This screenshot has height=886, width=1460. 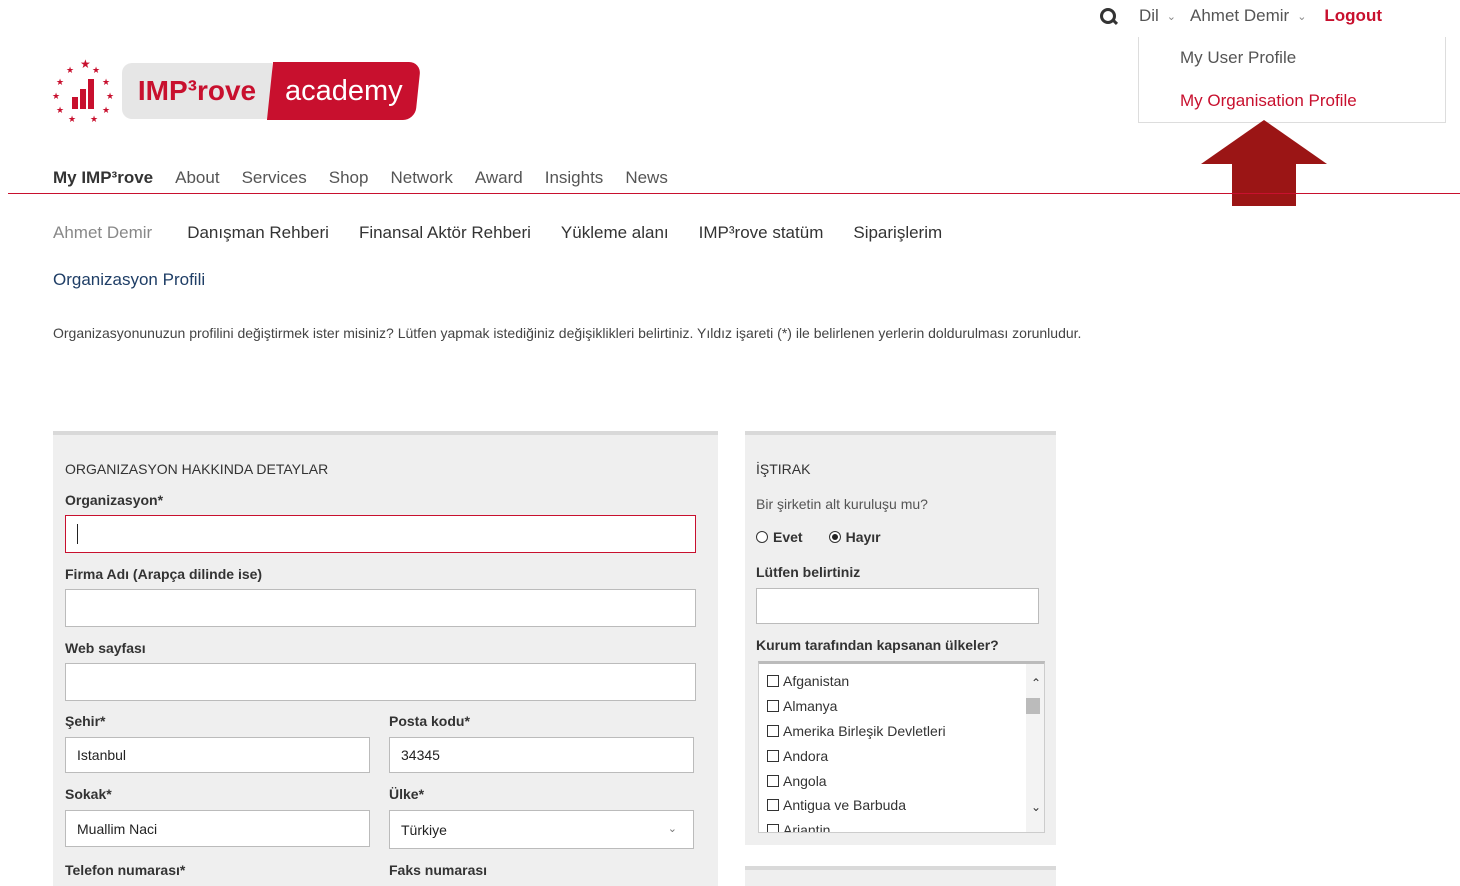 I want to click on annotation-arrow-head, so click(x=1264, y=142).